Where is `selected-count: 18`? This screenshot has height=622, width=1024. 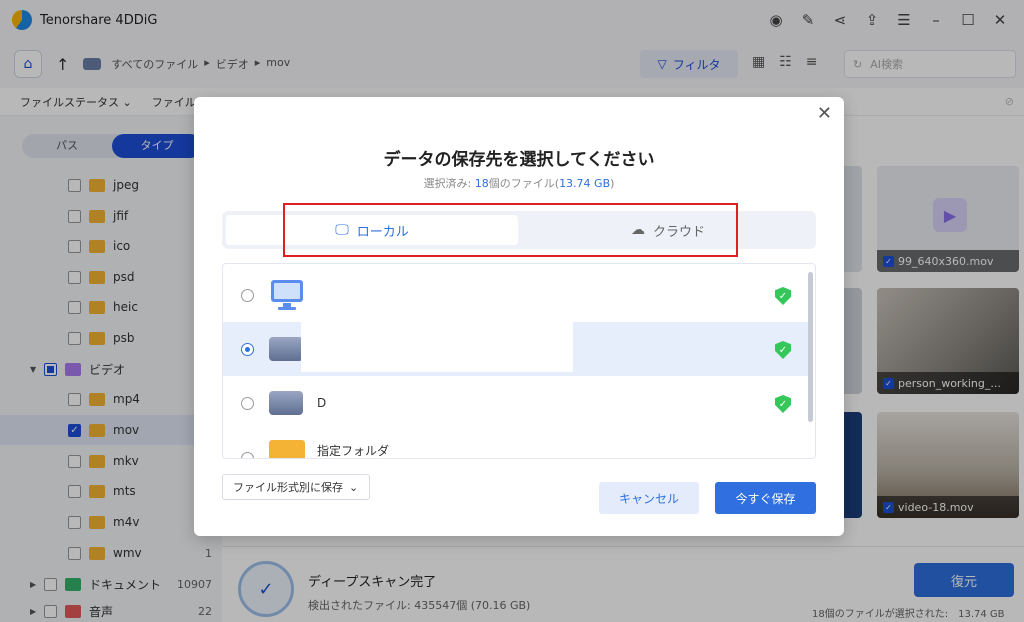 selected-count: 18 is located at coordinates (481, 183).